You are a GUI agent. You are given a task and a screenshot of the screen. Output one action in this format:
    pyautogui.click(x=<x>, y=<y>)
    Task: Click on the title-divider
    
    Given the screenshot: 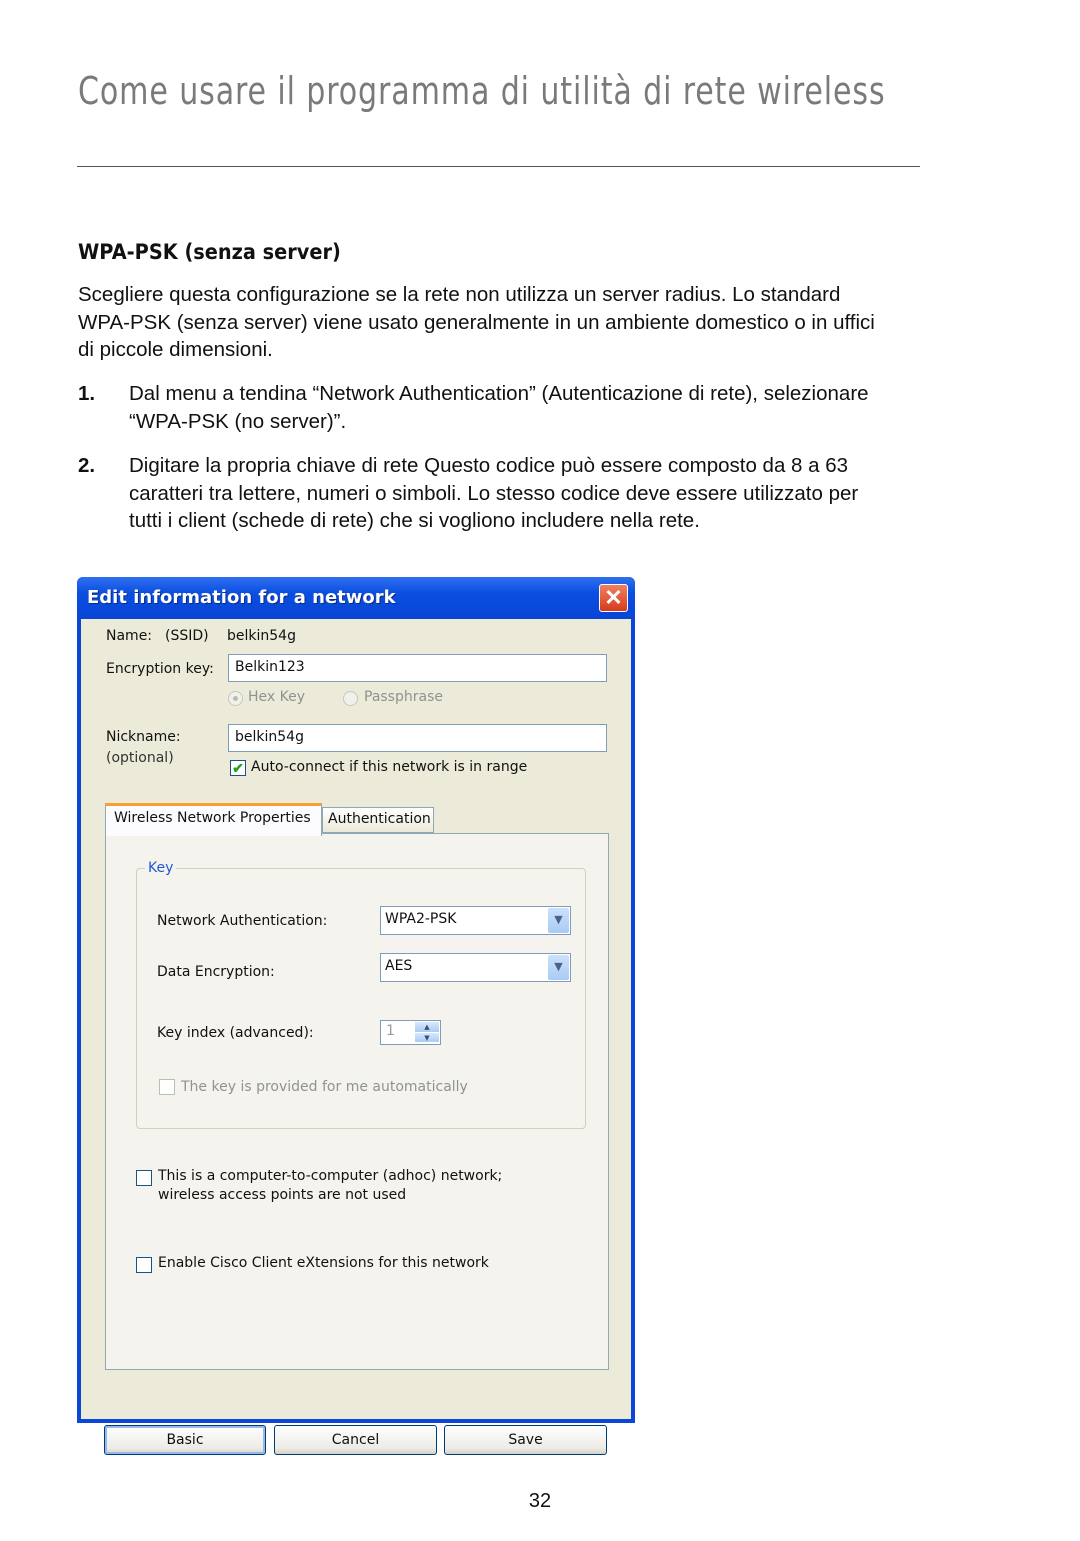 What is the action you would take?
    pyautogui.click(x=498, y=166)
    